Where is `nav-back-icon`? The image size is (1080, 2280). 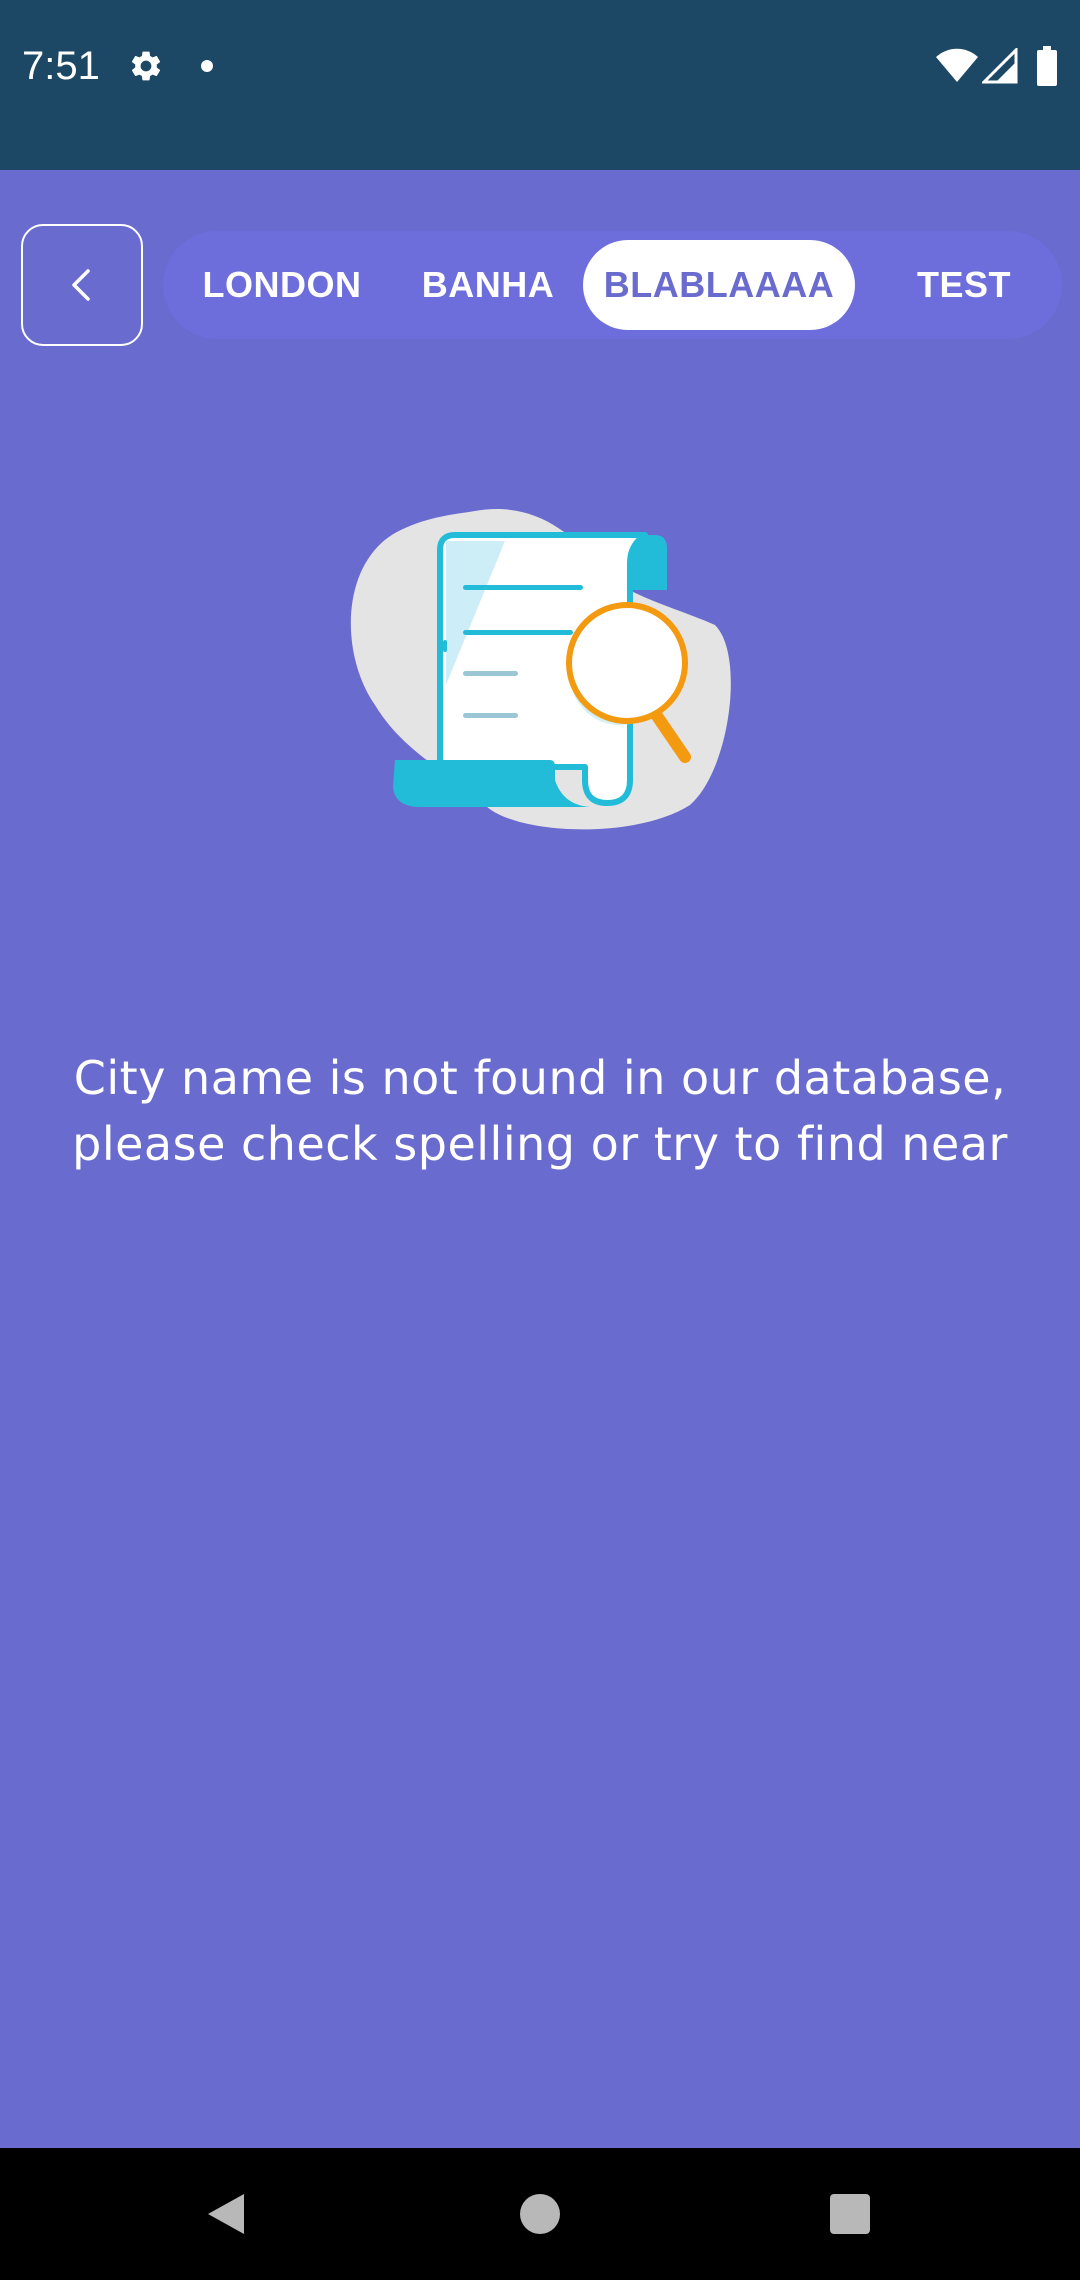
nav-back-icon is located at coordinates (226, 2214).